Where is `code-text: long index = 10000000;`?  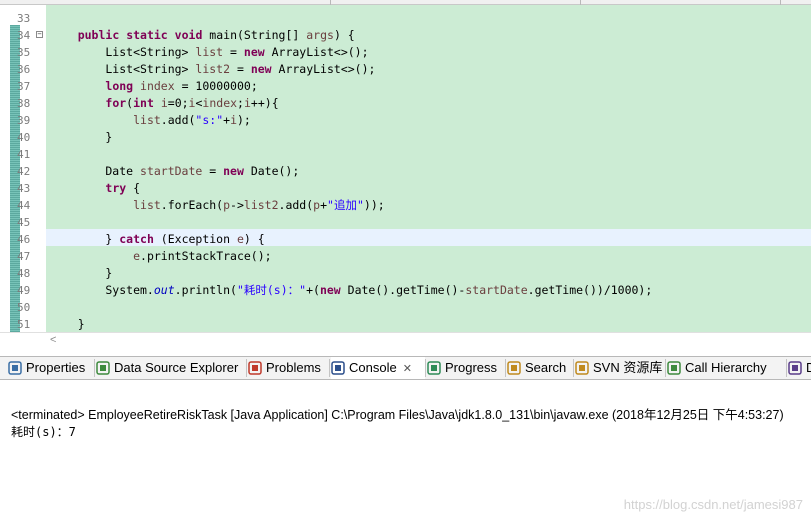 code-text: long index = 10000000; is located at coordinates (153, 86).